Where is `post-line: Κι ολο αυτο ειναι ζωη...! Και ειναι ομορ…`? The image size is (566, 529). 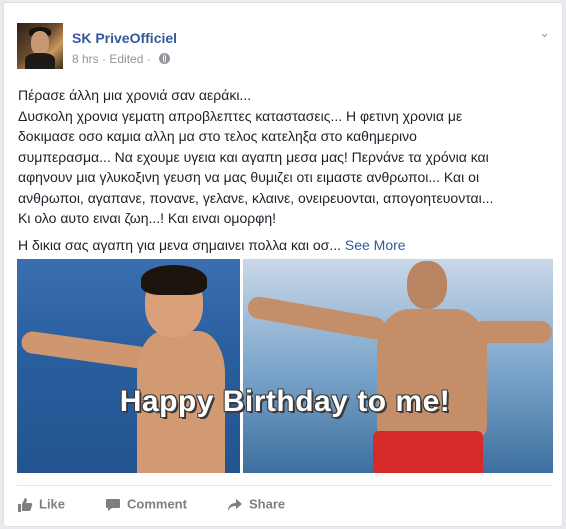 post-line: Κι ολο αυτο ειναι ζωη...! Και ειναι ομορ… is located at coordinates (147, 218).